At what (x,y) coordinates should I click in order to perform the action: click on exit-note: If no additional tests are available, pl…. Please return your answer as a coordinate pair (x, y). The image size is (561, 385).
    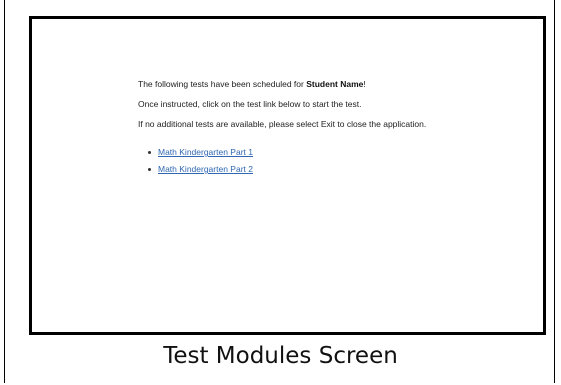
    Looking at the image, I should click on (282, 124).